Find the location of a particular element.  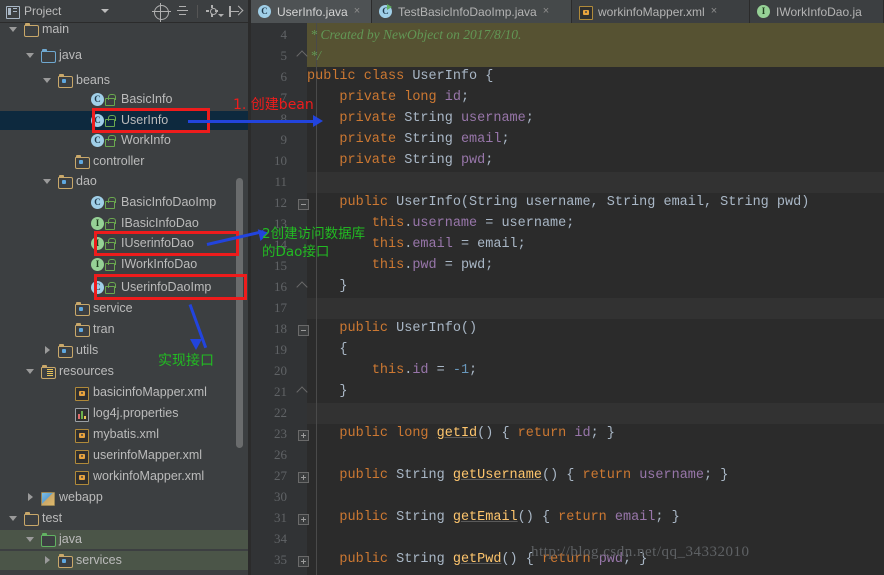

annotation-step2-line1: 2创建访问数据库 is located at coordinates (314, 234).